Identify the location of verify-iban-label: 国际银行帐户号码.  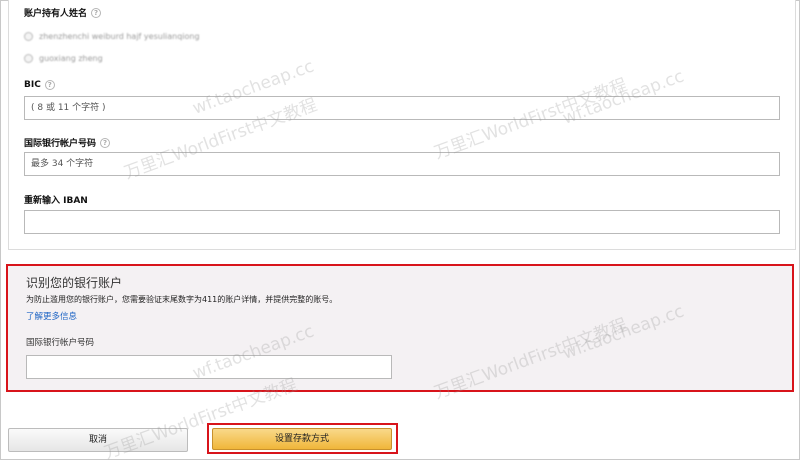
(60, 343).